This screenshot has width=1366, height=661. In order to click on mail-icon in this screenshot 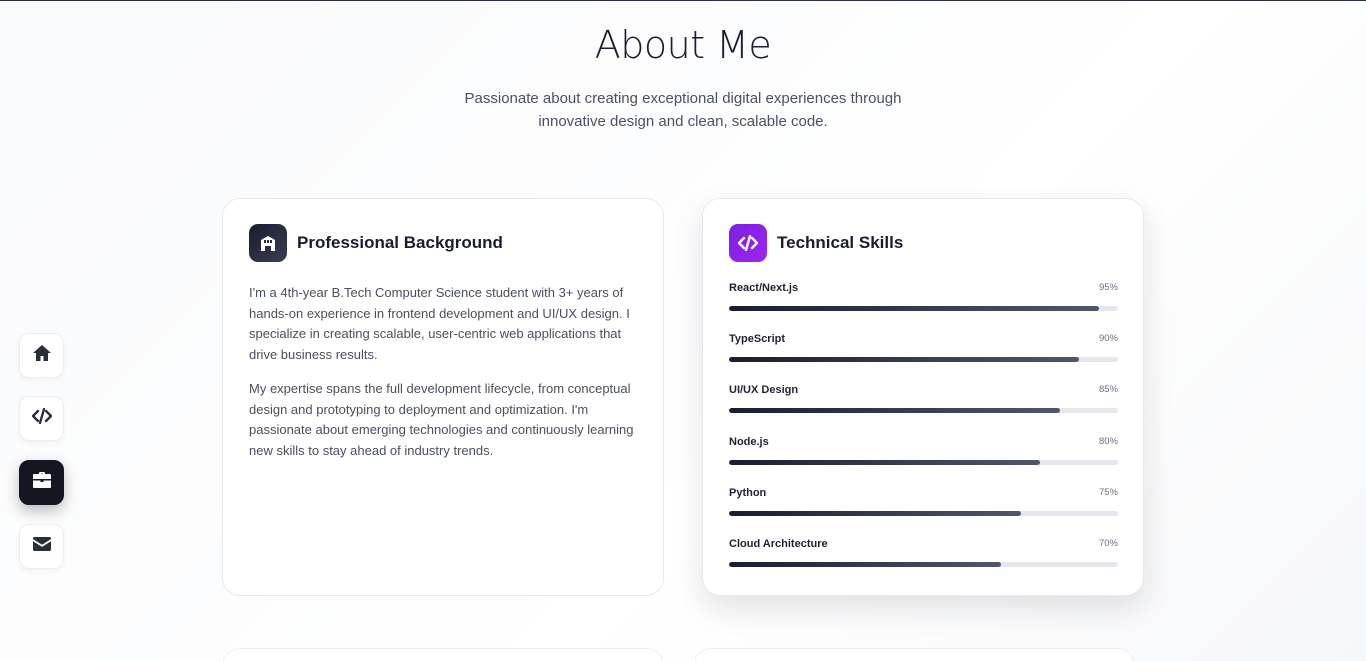, I will do `click(42, 546)`.